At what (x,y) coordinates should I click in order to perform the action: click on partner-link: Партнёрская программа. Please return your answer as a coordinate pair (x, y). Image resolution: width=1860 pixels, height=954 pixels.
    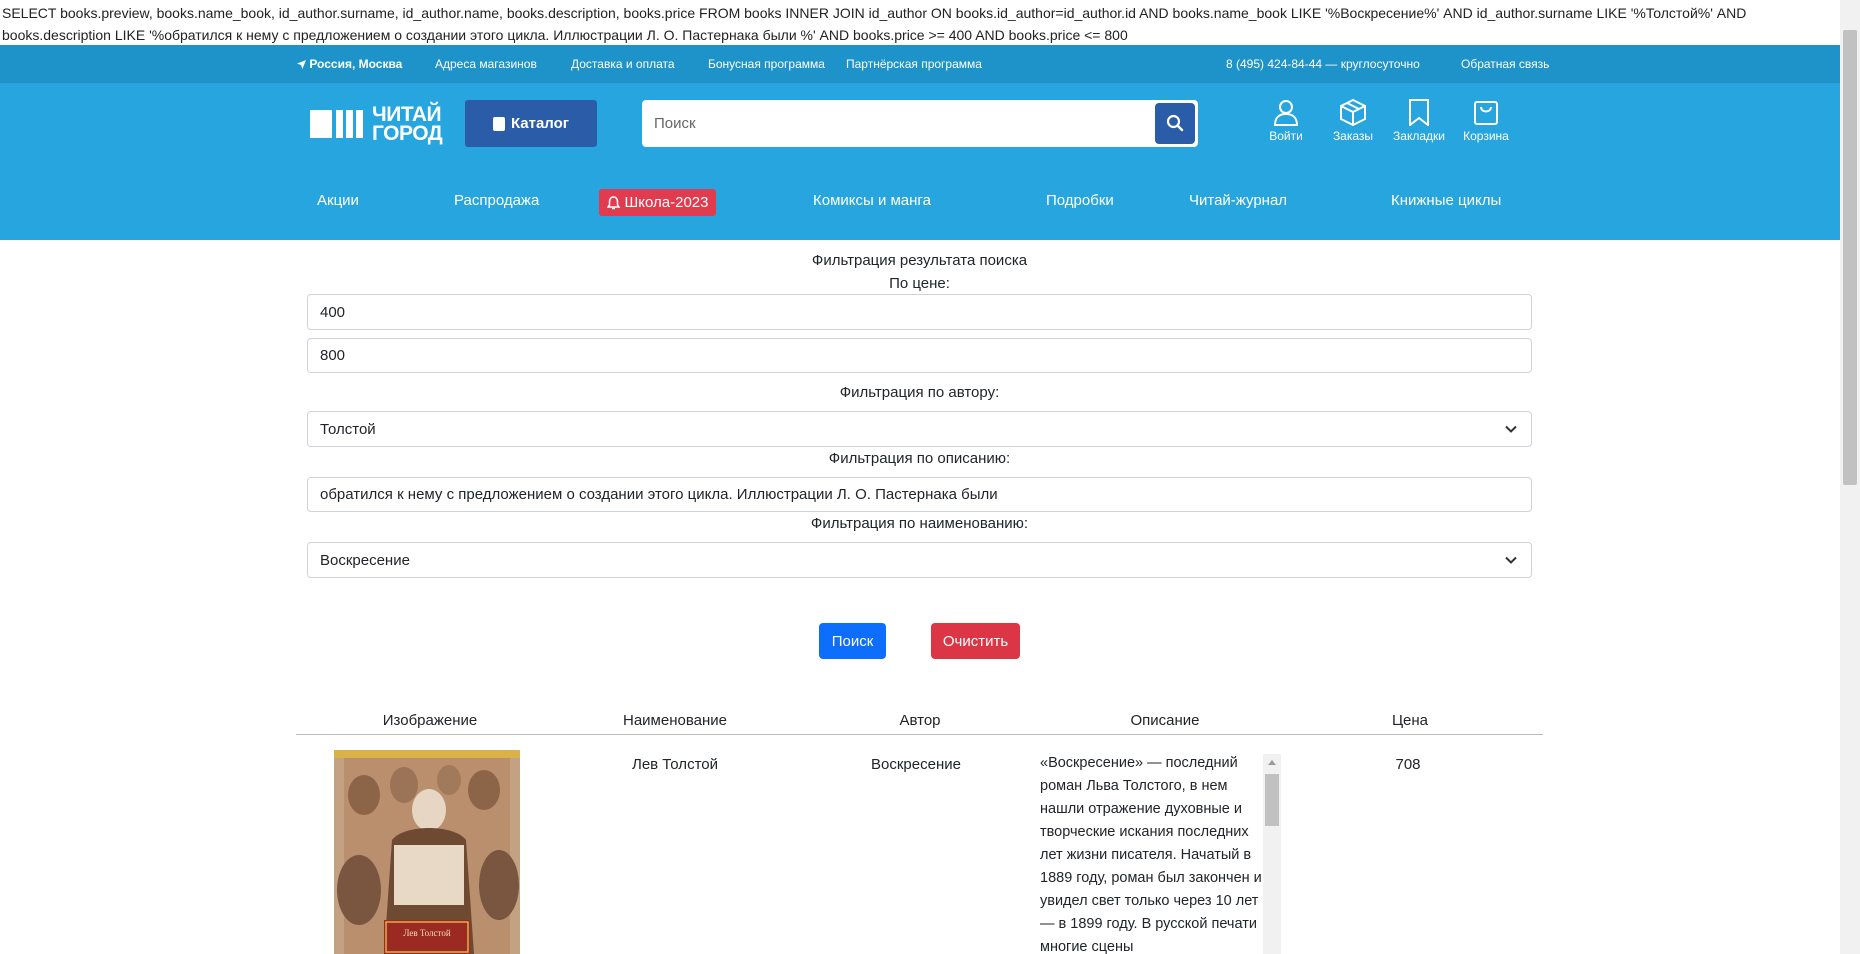
    Looking at the image, I should click on (914, 64).